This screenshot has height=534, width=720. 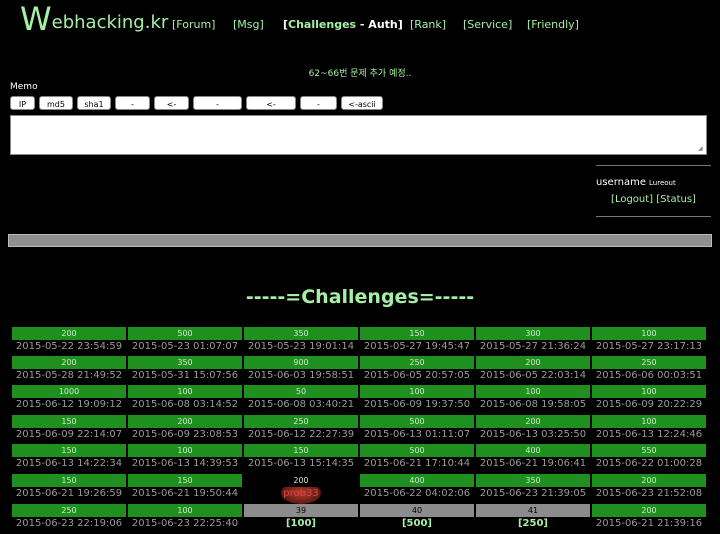 I want to click on challenge-points: 250, so click(x=417, y=362).